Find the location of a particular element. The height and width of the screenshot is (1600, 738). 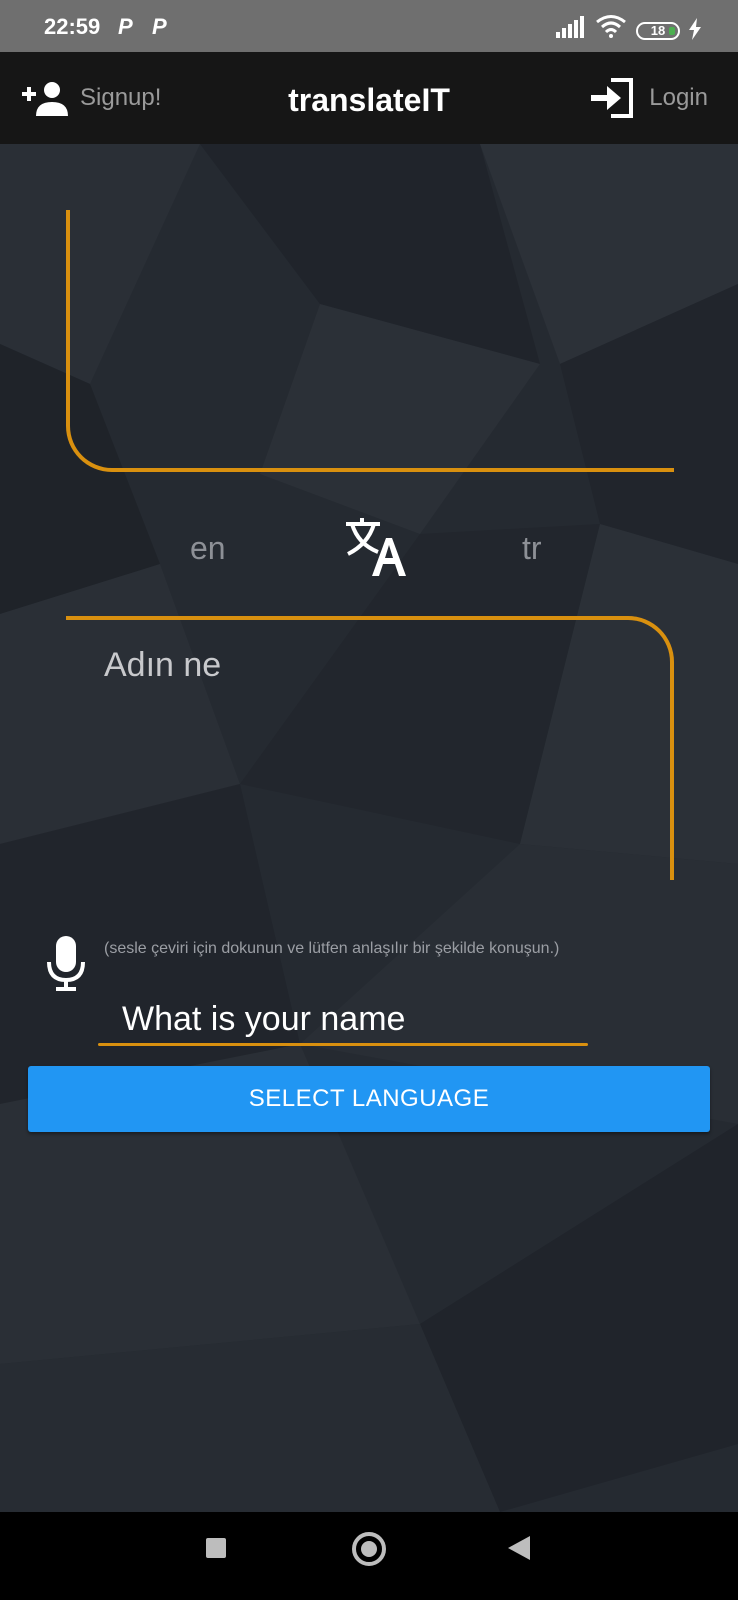

app-bar: Signup! translateIT Login is located at coordinates (369, 98).